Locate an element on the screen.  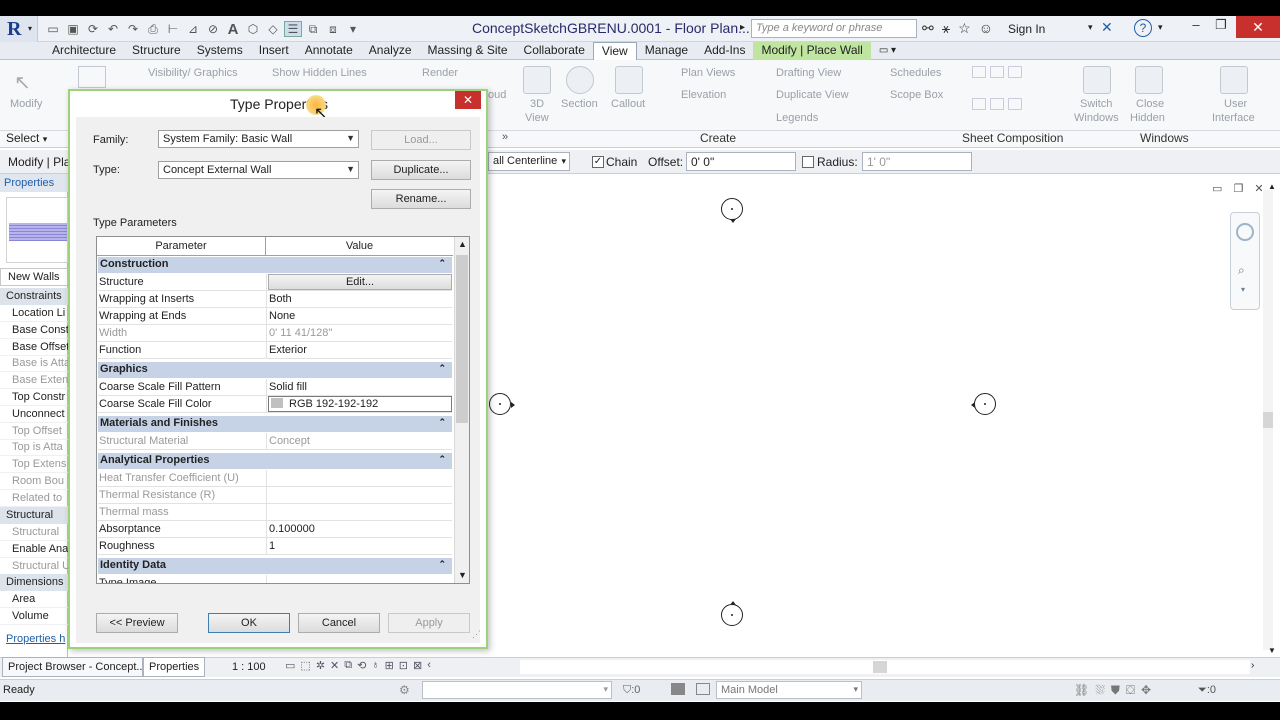
elevation-marker-north is located at coordinates (732, 210).